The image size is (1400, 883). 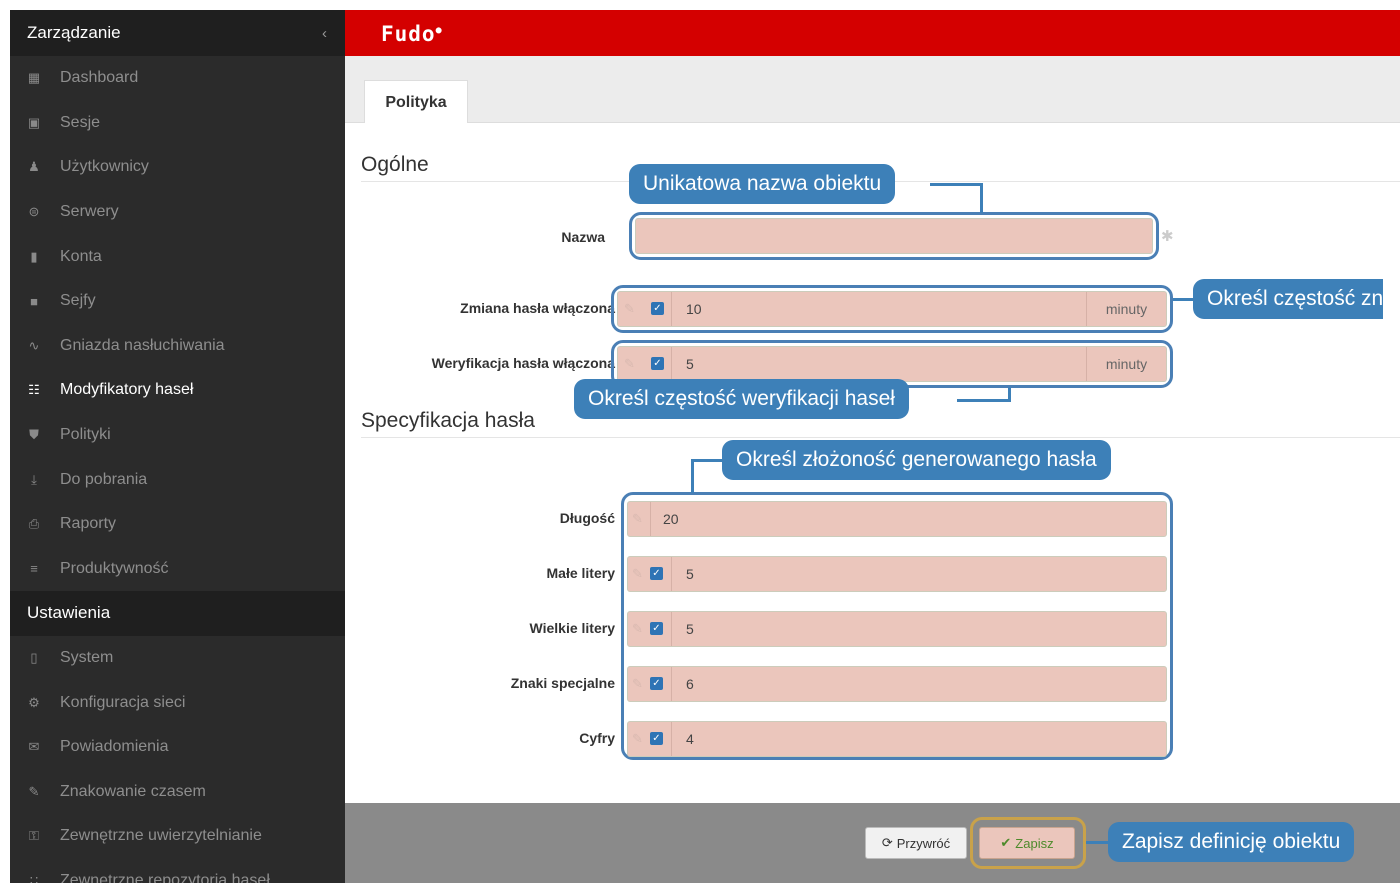 I want to click on sidebar-item-label: Dashboard, so click(x=99, y=78).